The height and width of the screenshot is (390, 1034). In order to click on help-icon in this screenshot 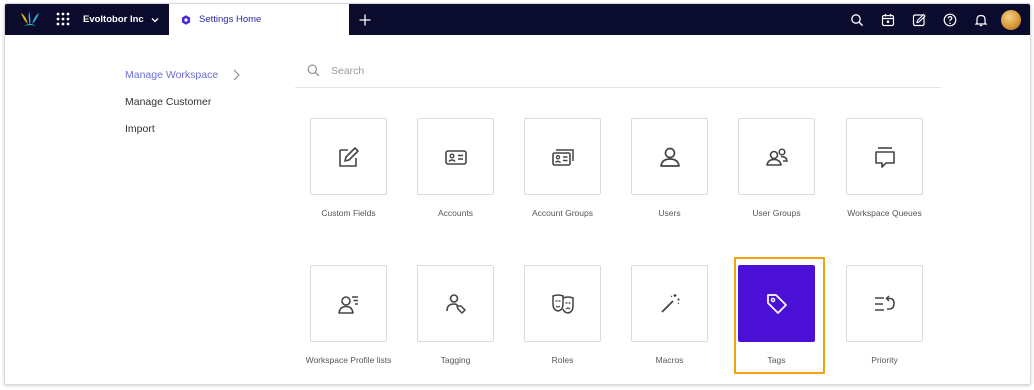, I will do `click(949, 19)`.